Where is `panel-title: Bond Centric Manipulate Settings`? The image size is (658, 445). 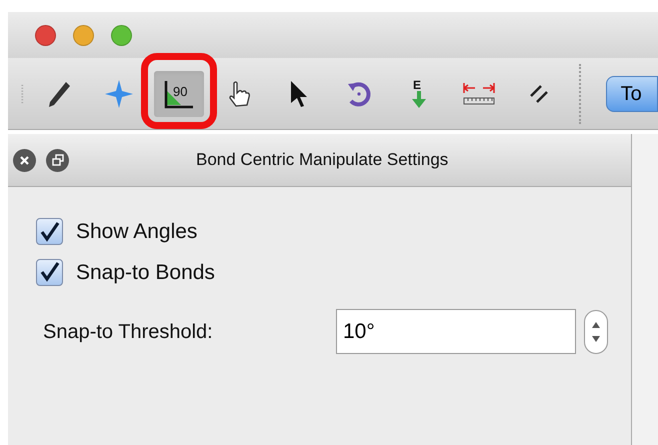 panel-title: Bond Centric Manipulate Settings is located at coordinates (322, 160).